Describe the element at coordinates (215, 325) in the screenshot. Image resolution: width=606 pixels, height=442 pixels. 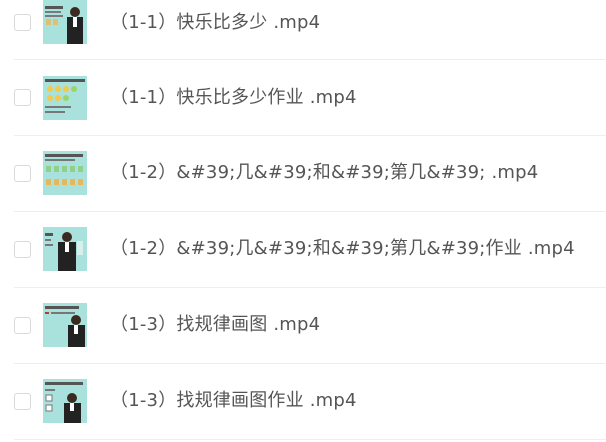
I see `file-name: （1-3）找规律画图 .mp4` at that location.